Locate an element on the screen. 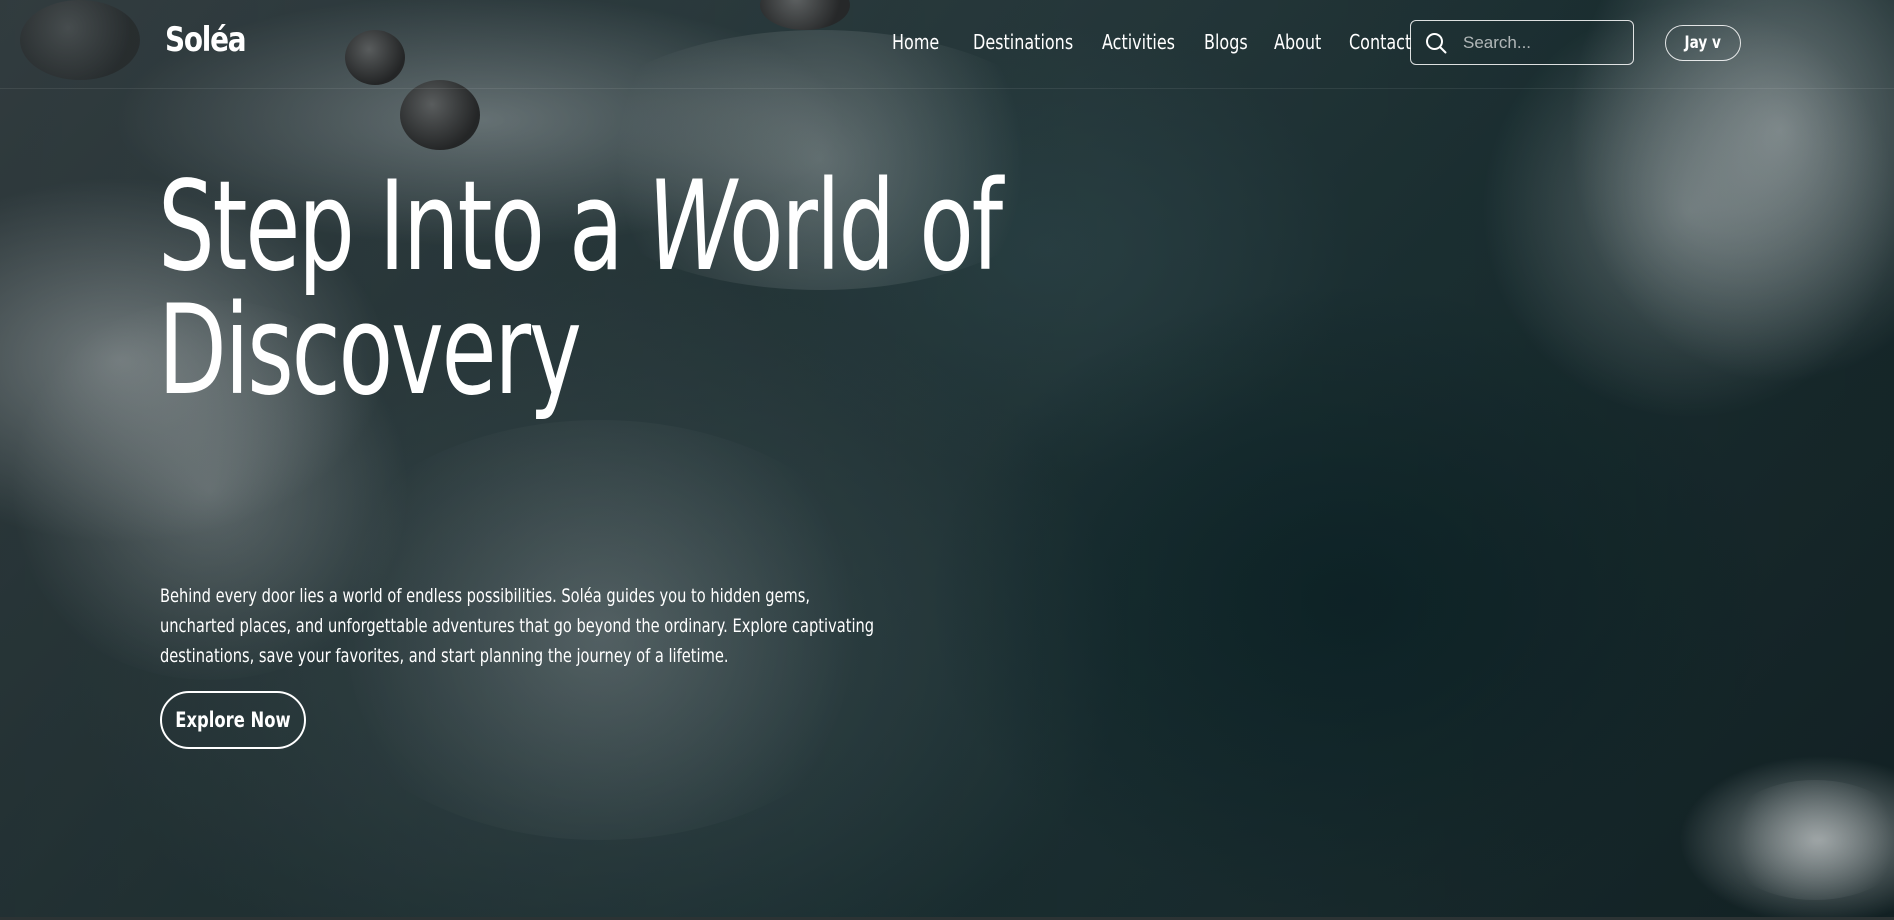  user-menu-label: Jay v is located at coordinates (1703, 43).